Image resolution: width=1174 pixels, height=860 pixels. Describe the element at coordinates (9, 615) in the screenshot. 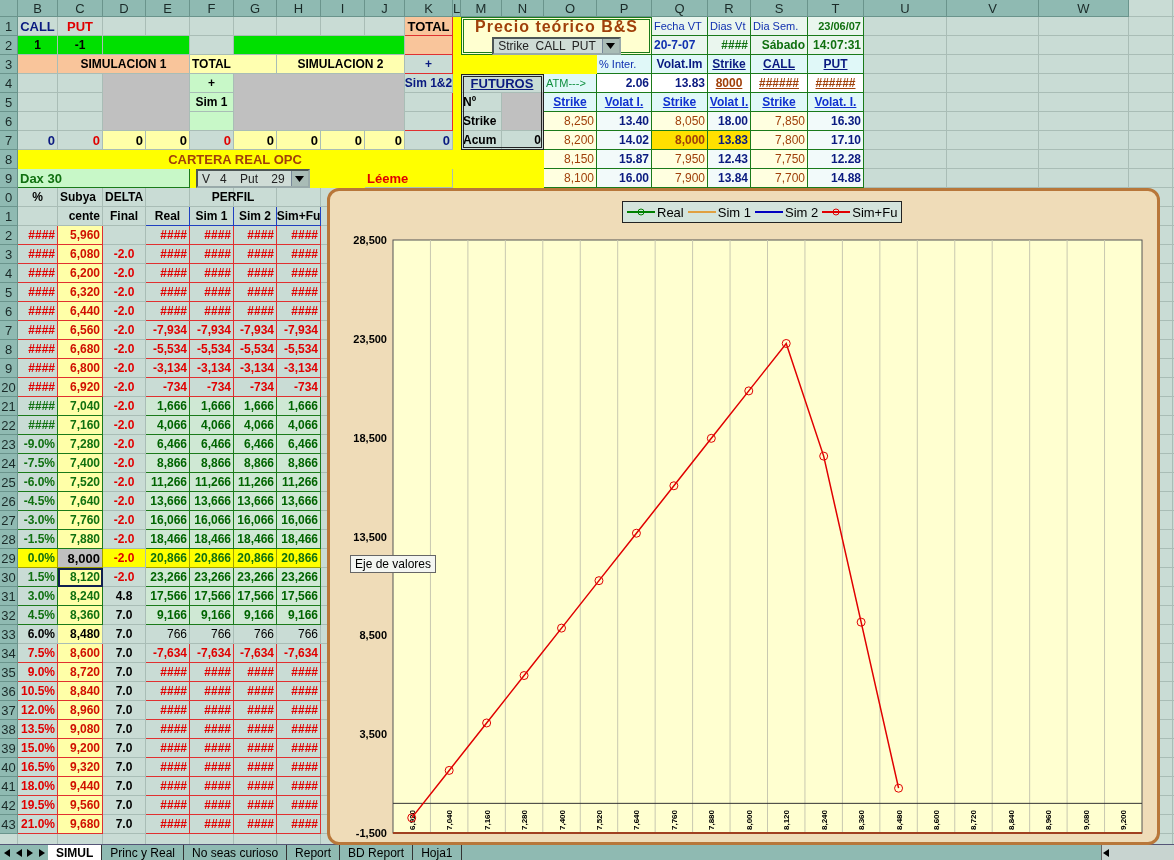

I see `row-header: 32` at that location.